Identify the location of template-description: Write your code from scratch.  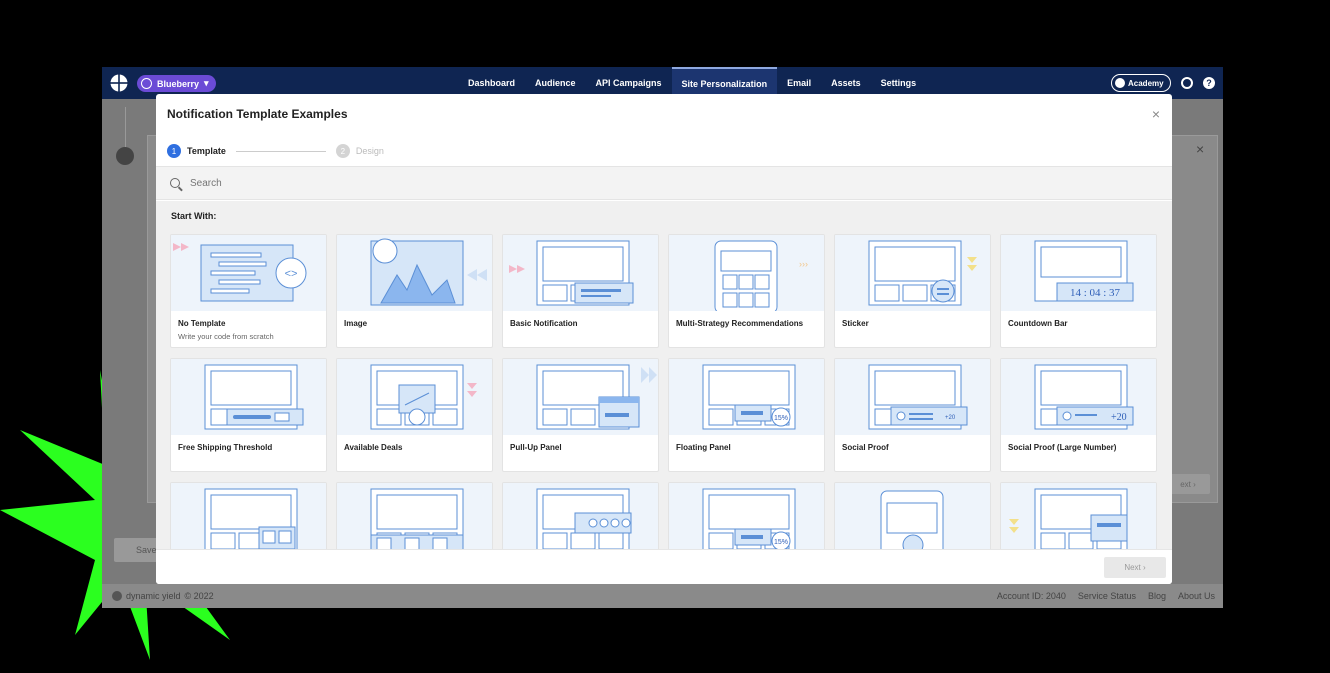
(226, 336).